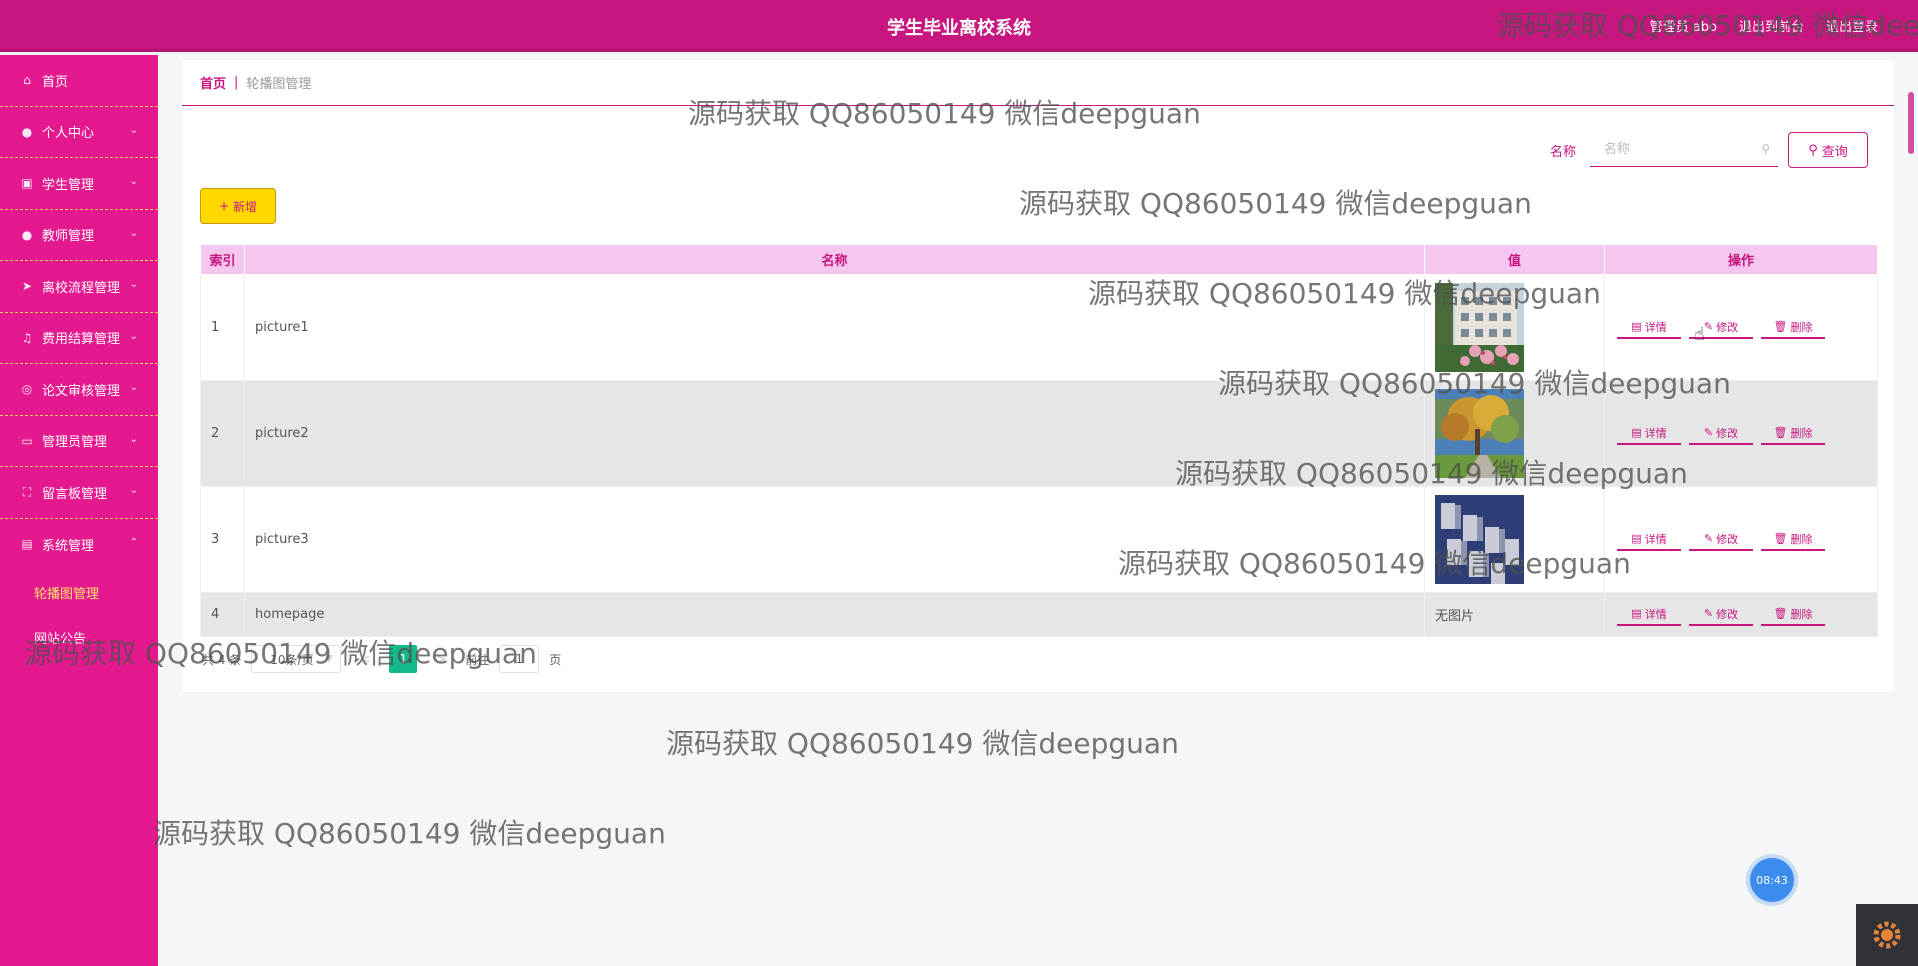 The width and height of the screenshot is (1918, 966). I want to click on teacher-icon: ●, so click(27, 234).